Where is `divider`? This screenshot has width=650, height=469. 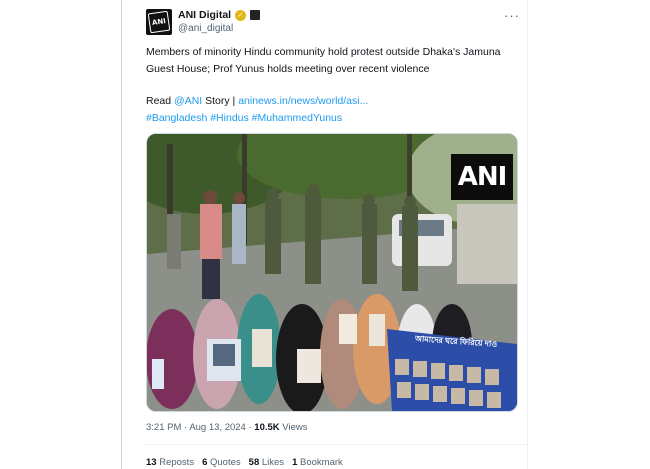
divider is located at coordinates (337, 444).